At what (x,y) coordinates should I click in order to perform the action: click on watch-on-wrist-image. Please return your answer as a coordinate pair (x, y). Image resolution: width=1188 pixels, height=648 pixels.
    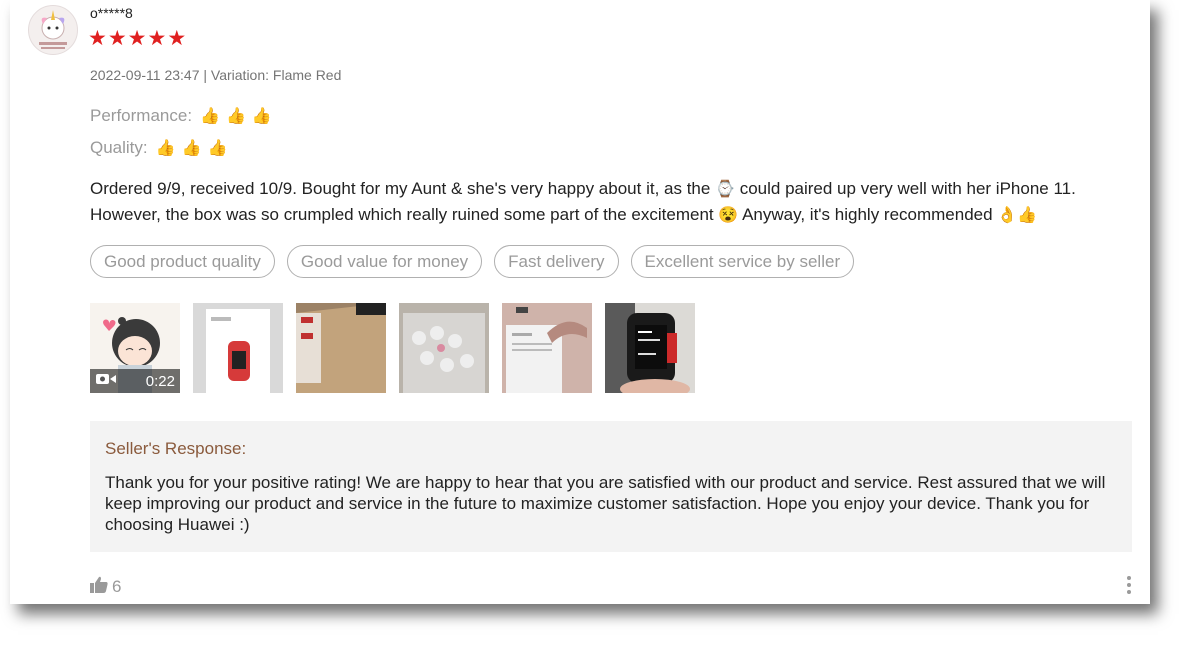
    Looking at the image, I should click on (650, 348).